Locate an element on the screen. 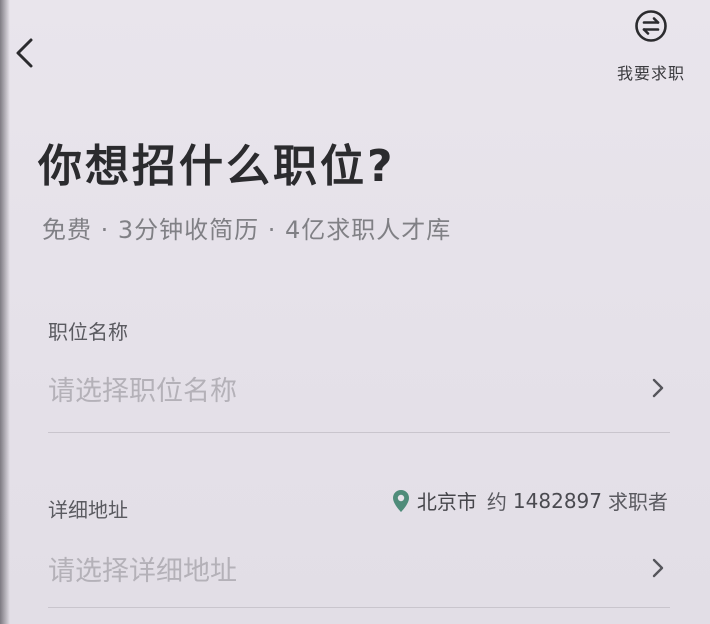 The width and height of the screenshot is (710, 624). approx-label: 约 is located at coordinates (496, 502).